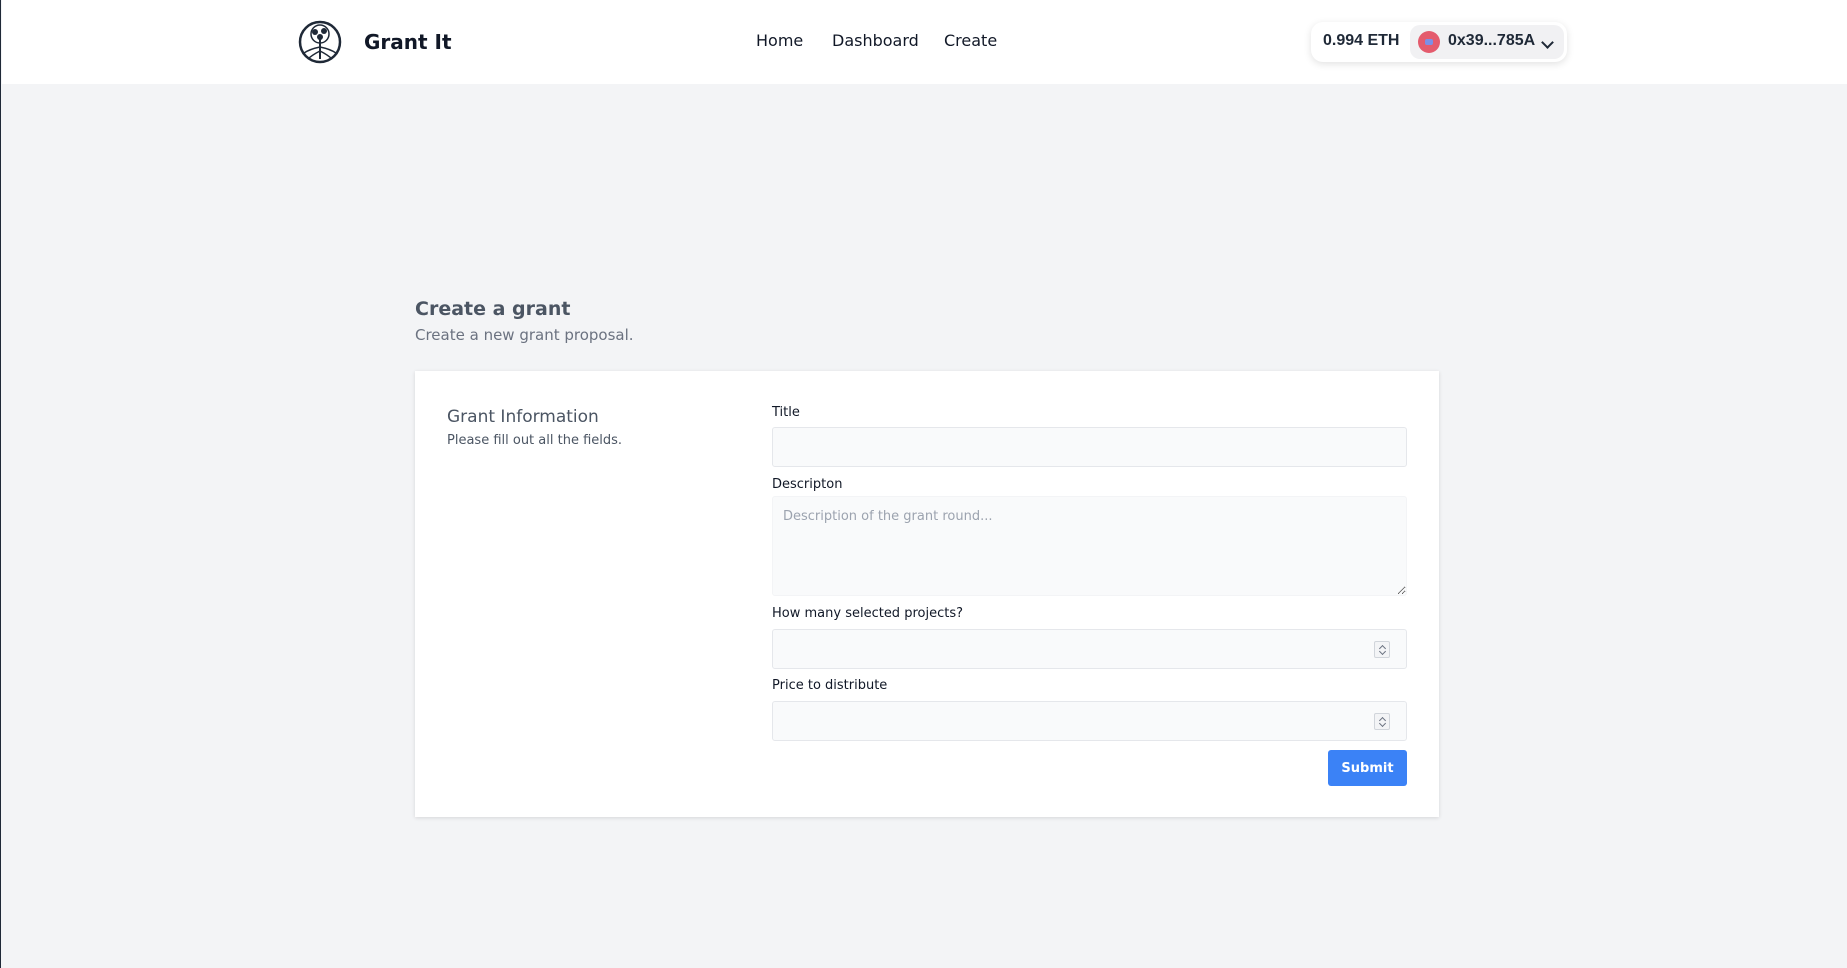 The image size is (1847, 968). Describe the element at coordinates (875, 40) in the screenshot. I see `nav-dashboard-link: Dashboard` at that location.